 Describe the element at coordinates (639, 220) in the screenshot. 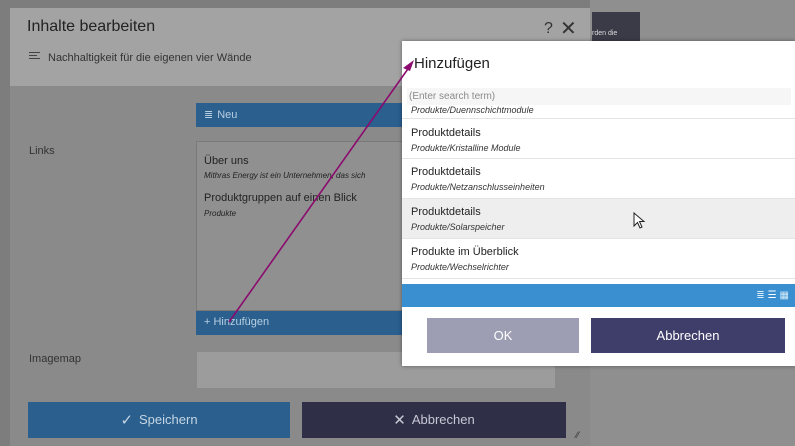

I see `mouse-cursor-icon` at that location.